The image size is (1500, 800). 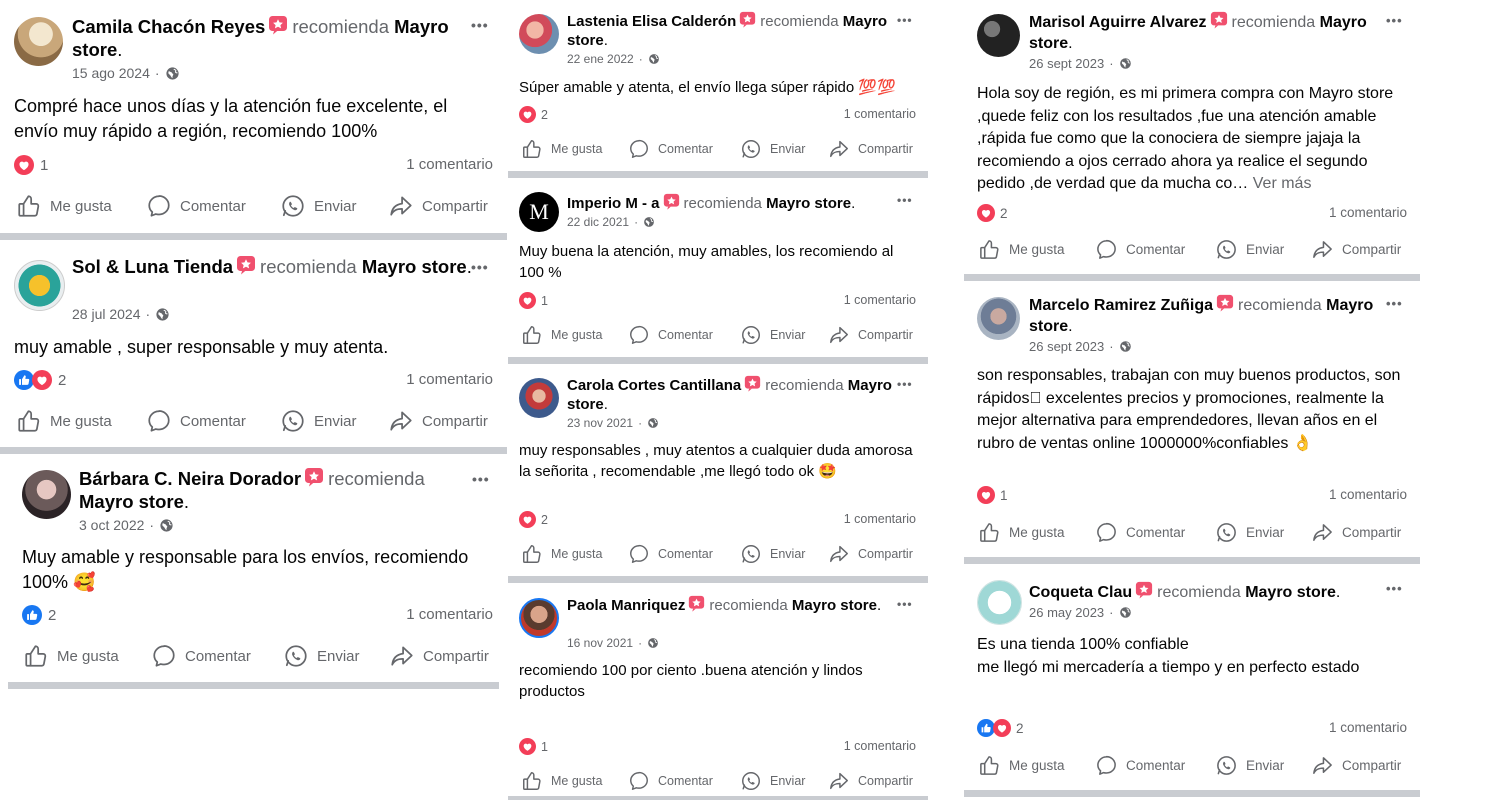 What do you see at coordinates (539, 212) in the screenshot?
I see `avatar: M` at bounding box center [539, 212].